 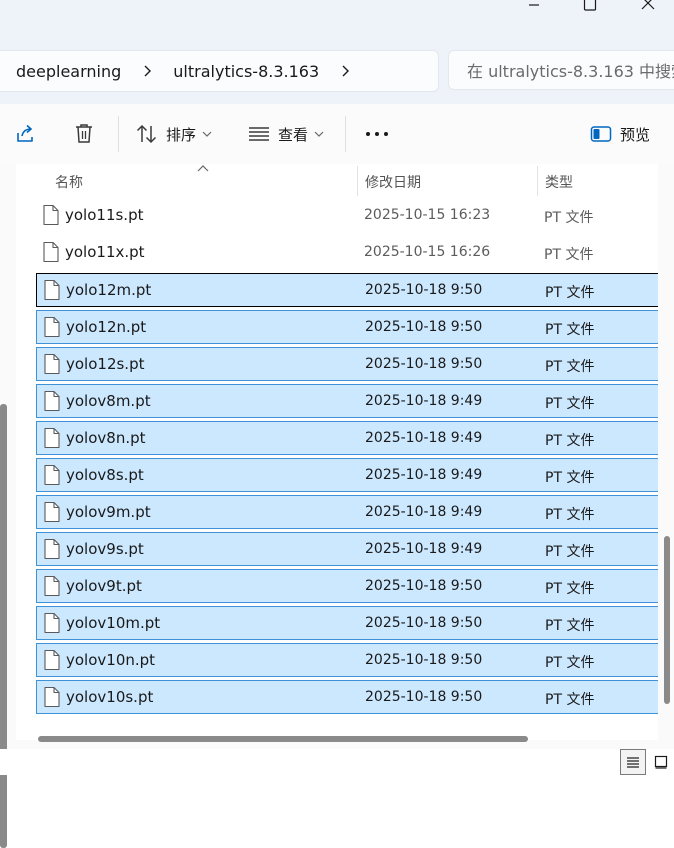 What do you see at coordinates (347, 512) in the screenshot?
I see `file-row: yolov9m.pt 2025-10-18 9:49 PT 文件` at bounding box center [347, 512].